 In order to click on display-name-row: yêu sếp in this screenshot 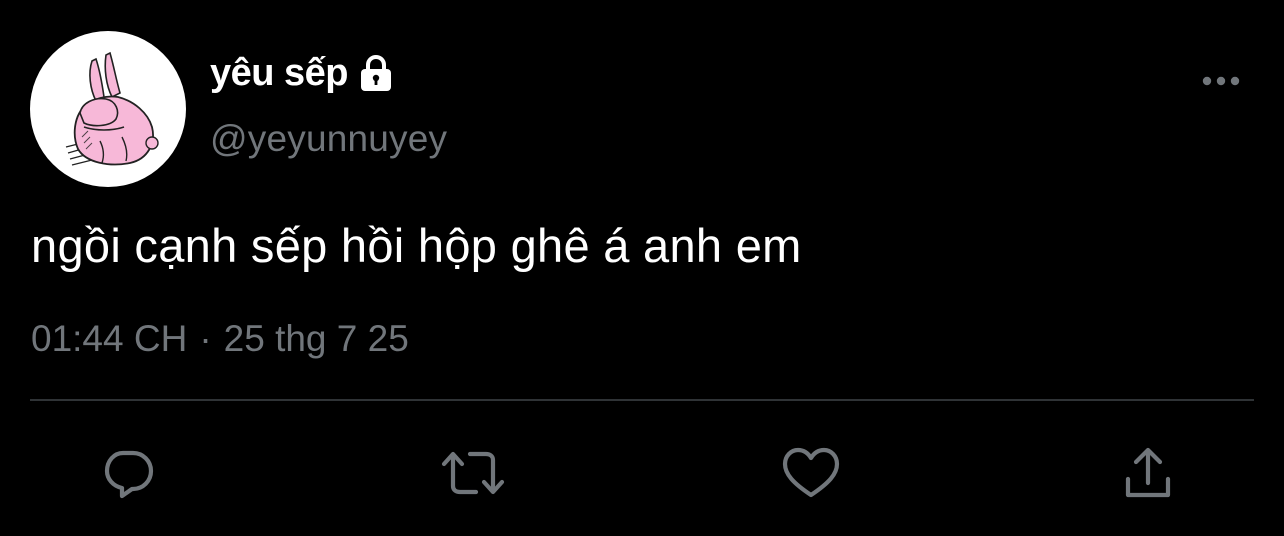, I will do `click(303, 73)`.